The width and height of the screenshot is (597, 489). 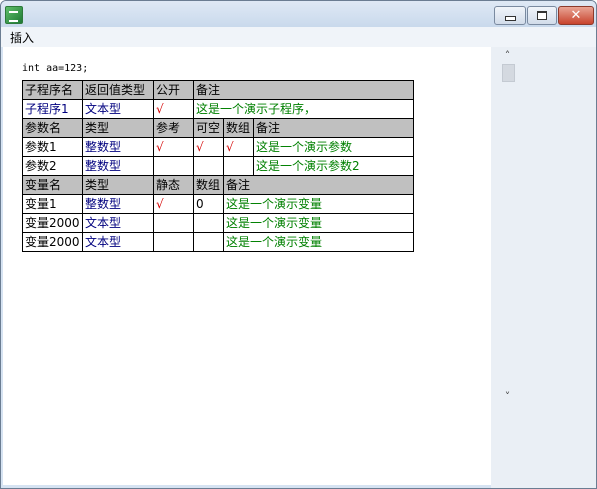 What do you see at coordinates (333, 166) in the screenshot?
I see `table-cell: 这是一个演示参数2` at bounding box center [333, 166].